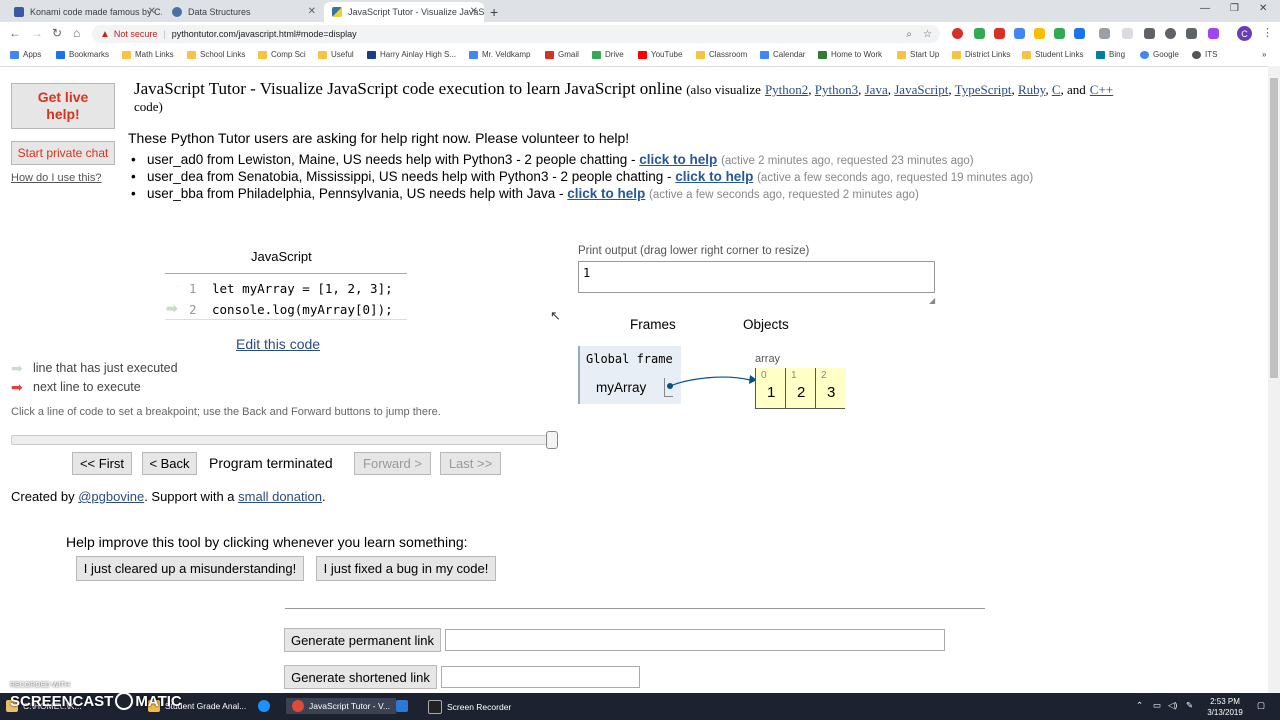 This screenshot has width=1280, height=720. Describe the element at coordinates (782, 54) in the screenshot. I see `bookmark-item: Calendar` at that location.